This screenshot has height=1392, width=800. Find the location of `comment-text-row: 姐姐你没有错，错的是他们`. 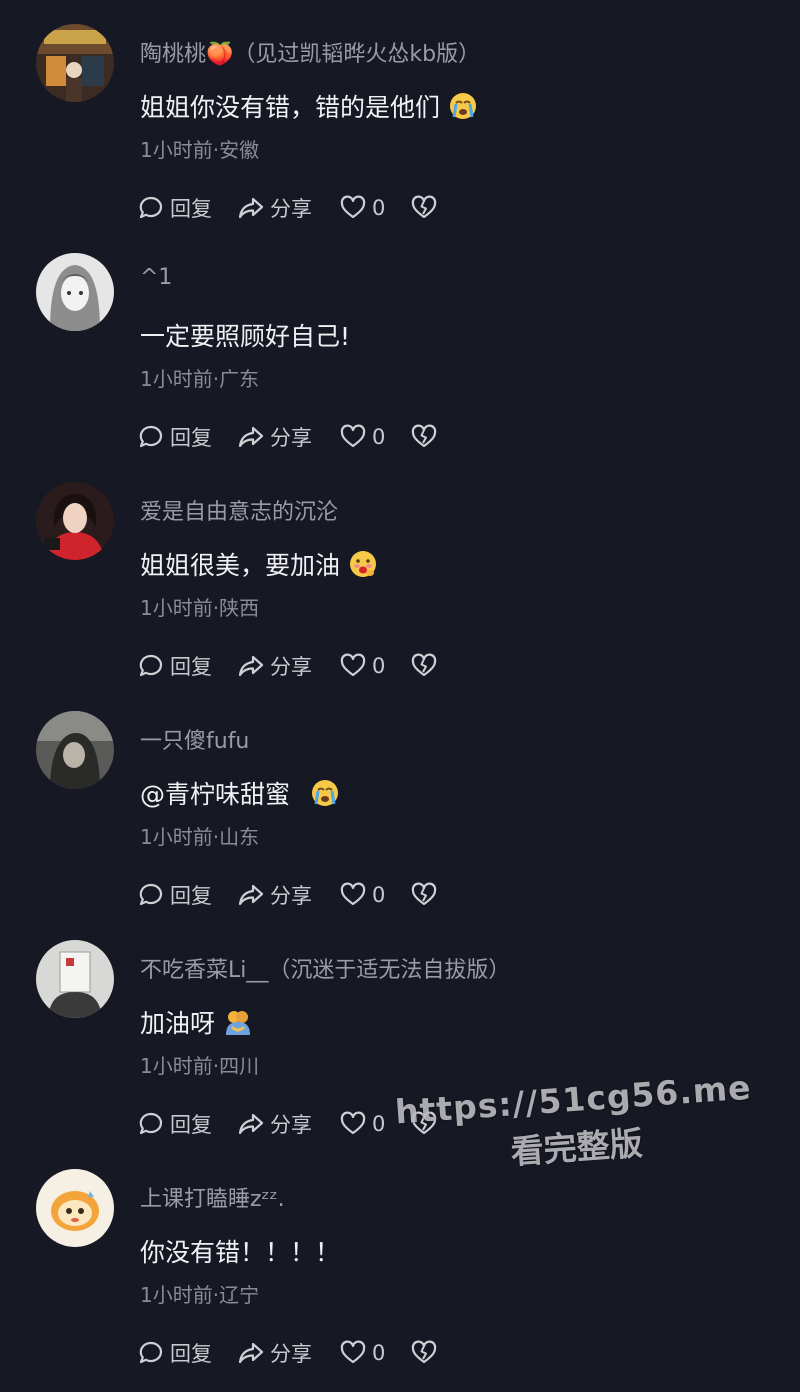

comment-text-row: 姐姐你没有错，错的是他们 is located at coordinates (309, 106).